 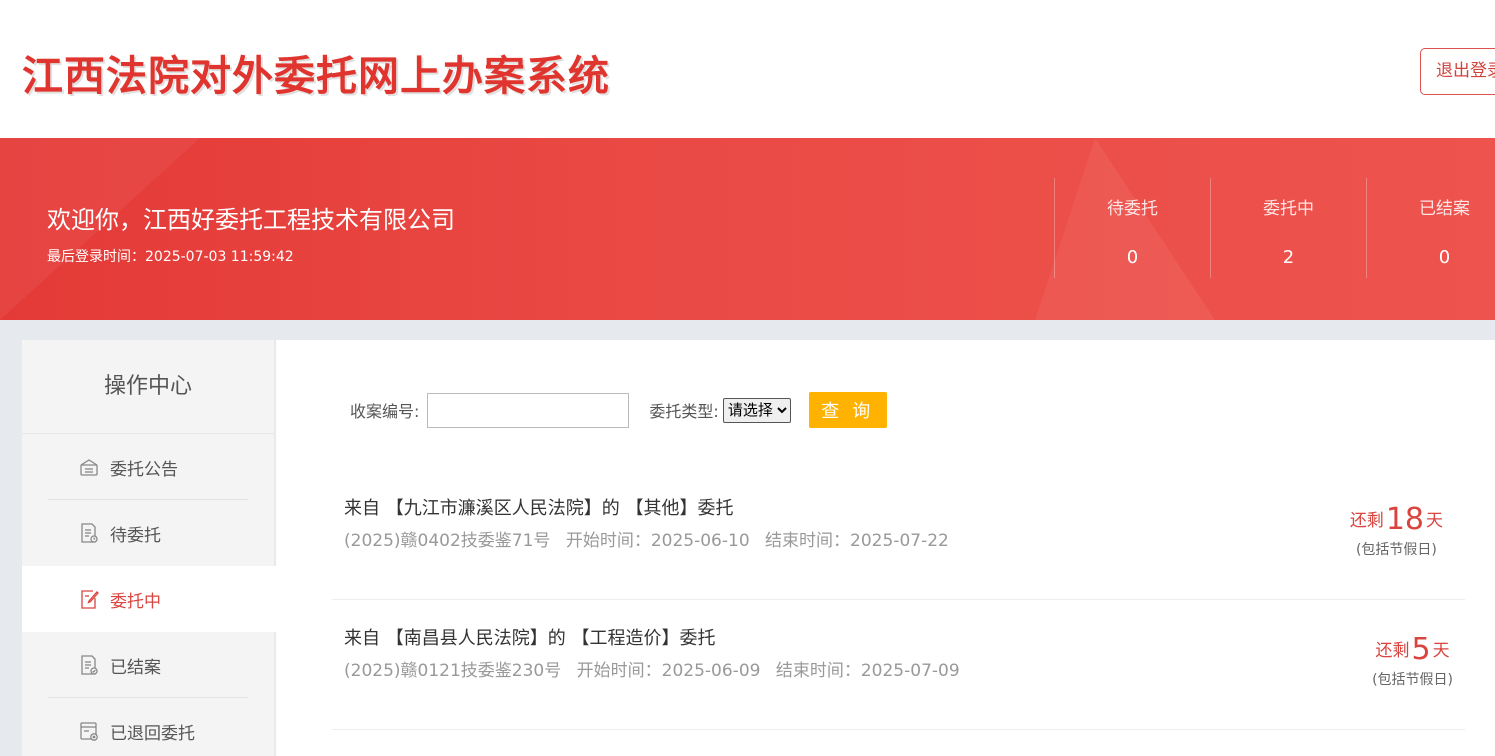 What do you see at coordinates (1444, 209) in the screenshot?
I see `stat-label: 已结案` at bounding box center [1444, 209].